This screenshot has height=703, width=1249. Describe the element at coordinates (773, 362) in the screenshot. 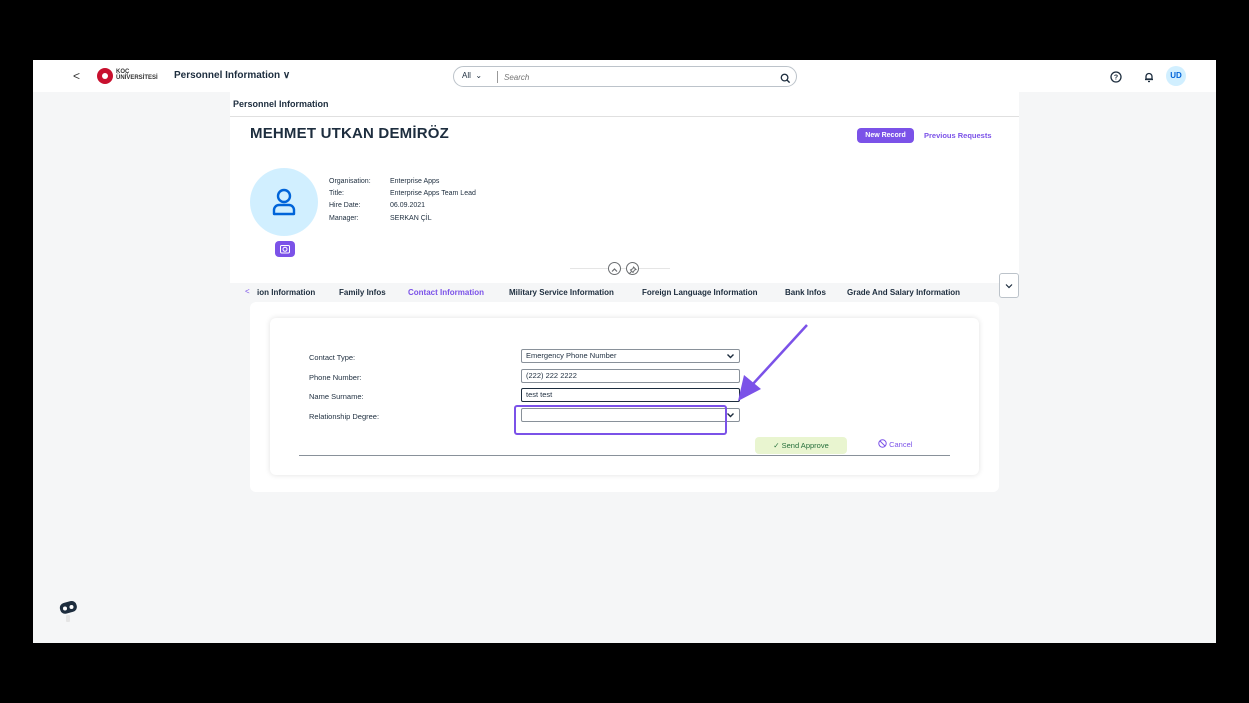

I see `annotation-arrow-icon` at that location.